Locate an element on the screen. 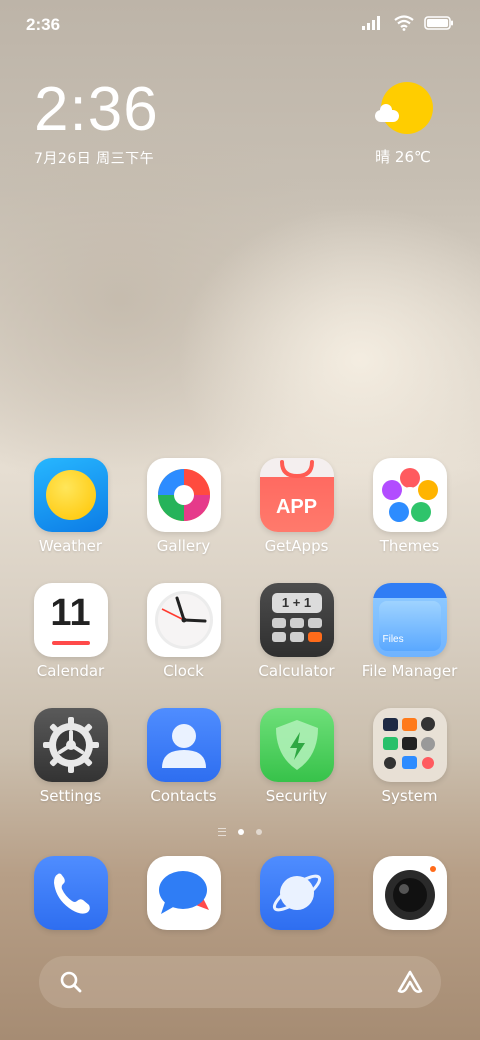  app-getapps: APP GetApps is located at coordinates (296, 506).